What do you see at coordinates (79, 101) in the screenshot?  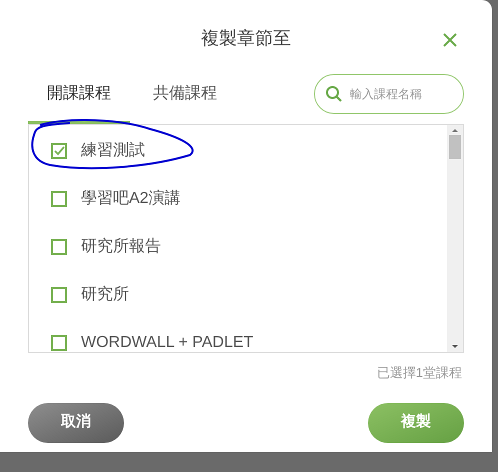 I see `tab: 開課課程` at bounding box center [79, 101].